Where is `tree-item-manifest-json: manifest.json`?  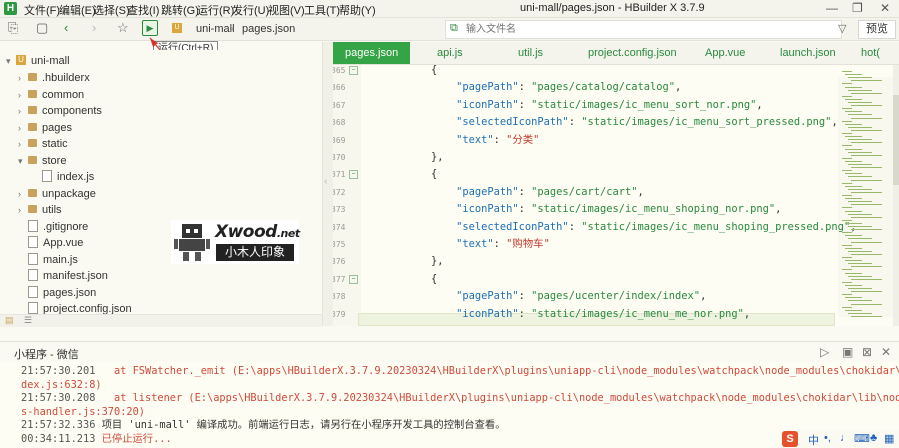
tree-item-manifest-json: manifest.json is located at coordinates (68, 276).